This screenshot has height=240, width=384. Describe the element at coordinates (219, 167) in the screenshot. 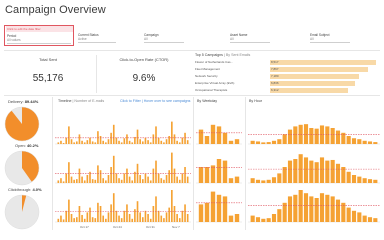

I see `by-weekday-chart` at that location.